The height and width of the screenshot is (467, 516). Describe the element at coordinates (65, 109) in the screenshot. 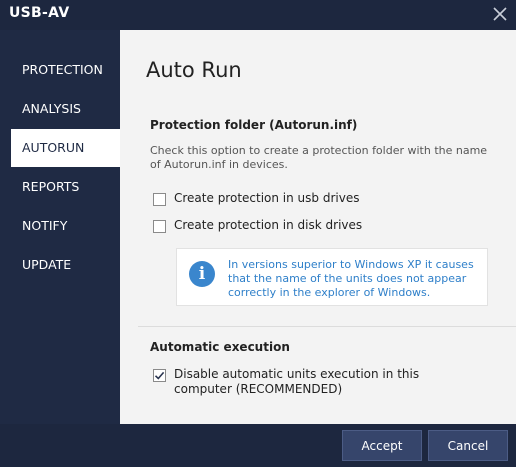

I see `sidebar-item-analysis: ANALYSIS` at that location.